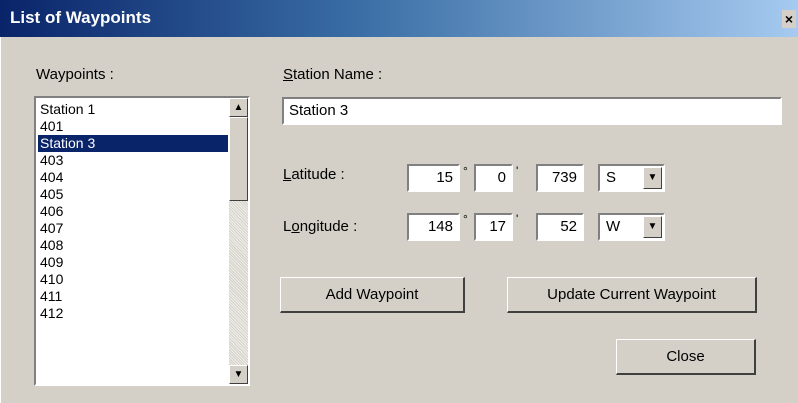 The image size is (798, 403). What do you see at coordinates (238, 241) in the screenshot?
I see `listbox-scrollbar: ▲ ▼` at bounding box center [238, 241].